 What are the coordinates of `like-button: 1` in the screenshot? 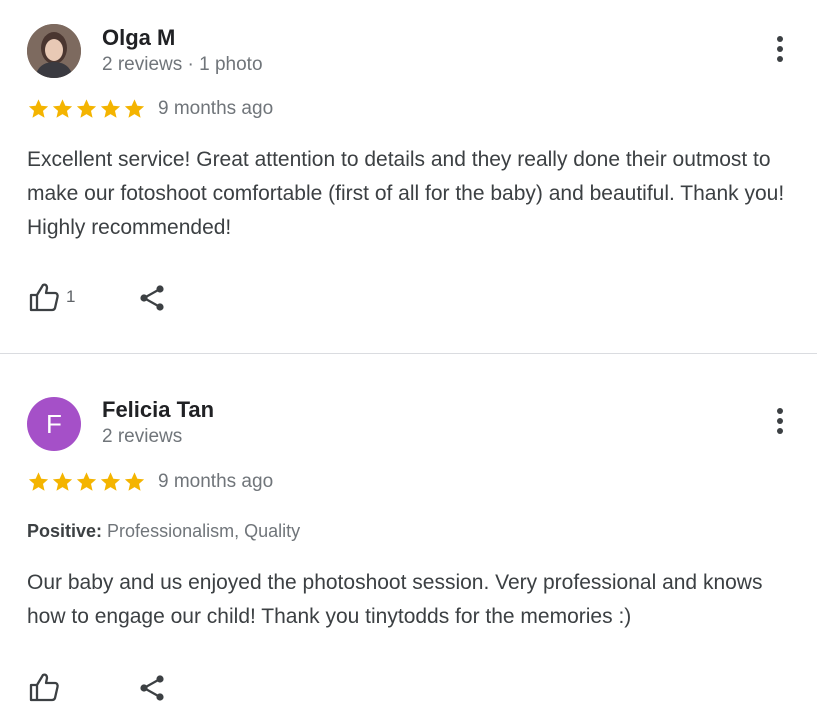 It's located at (51, 297).